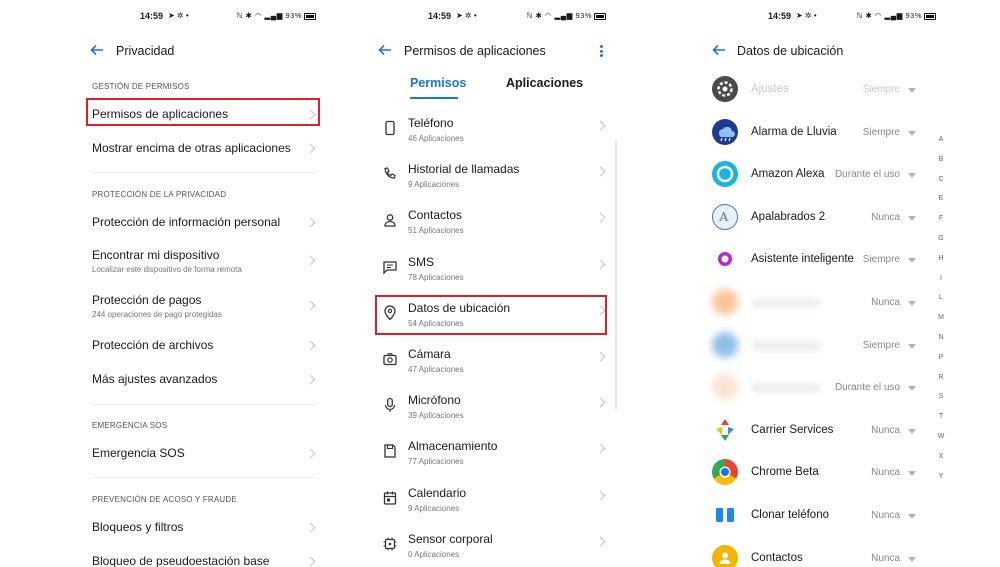  I want to click on app-location-row: Chrome Beta Nunca, so click(824, 479).